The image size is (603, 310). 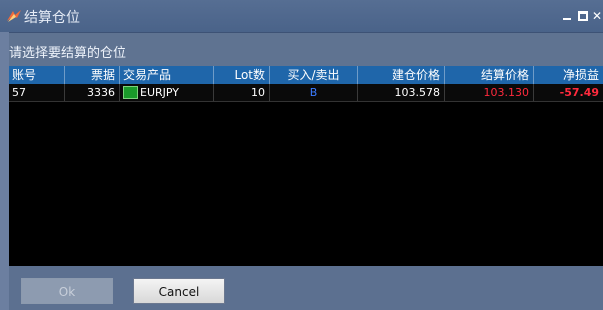 What do you see at coordinates (568, 75) in the screenshot?
I see `column-header-pnl: 净损益` at bounding box center [568, 75].